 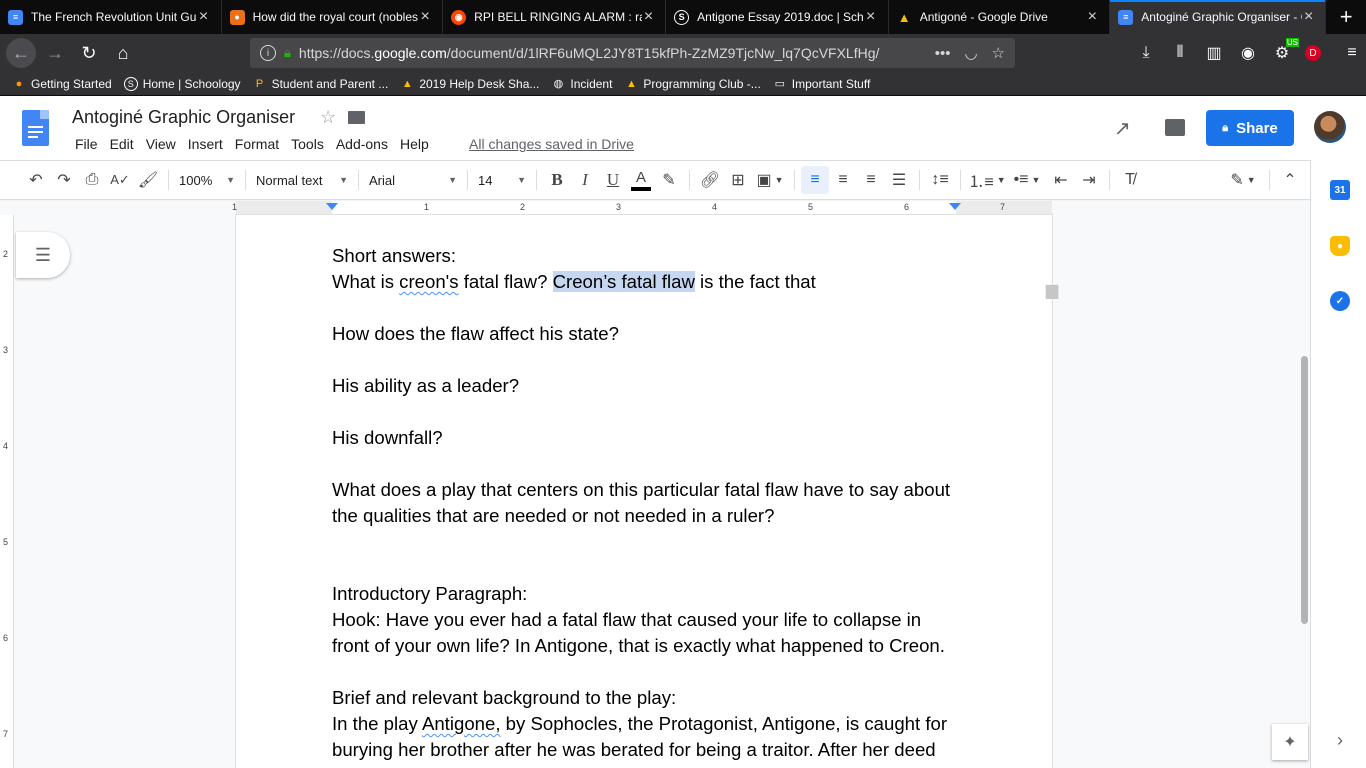 I want to click on menu-icon: ≡, so click(x=1352, y=53).